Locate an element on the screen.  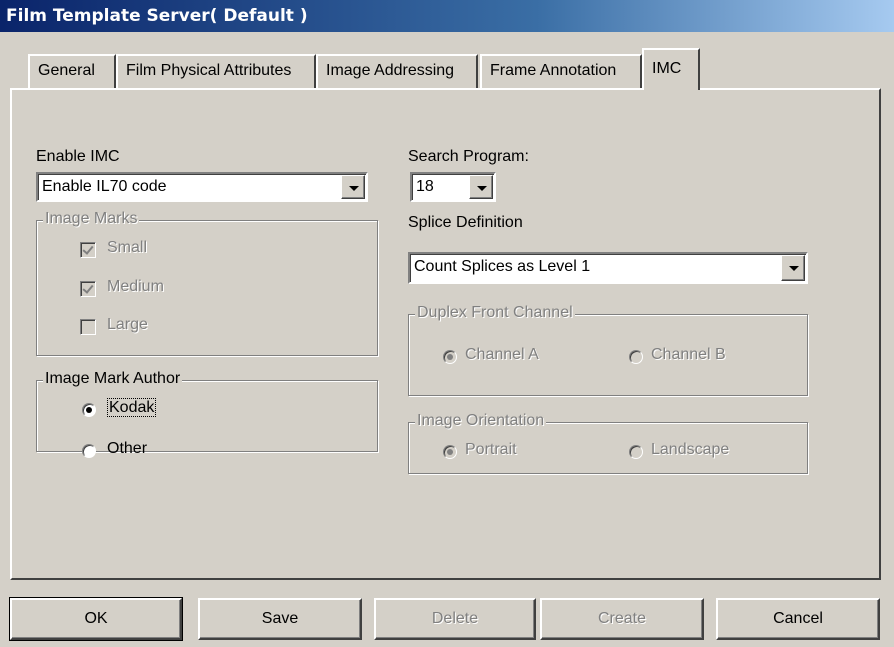
splice-definition-label: Splice Definition is located at coordinates (465, 222).